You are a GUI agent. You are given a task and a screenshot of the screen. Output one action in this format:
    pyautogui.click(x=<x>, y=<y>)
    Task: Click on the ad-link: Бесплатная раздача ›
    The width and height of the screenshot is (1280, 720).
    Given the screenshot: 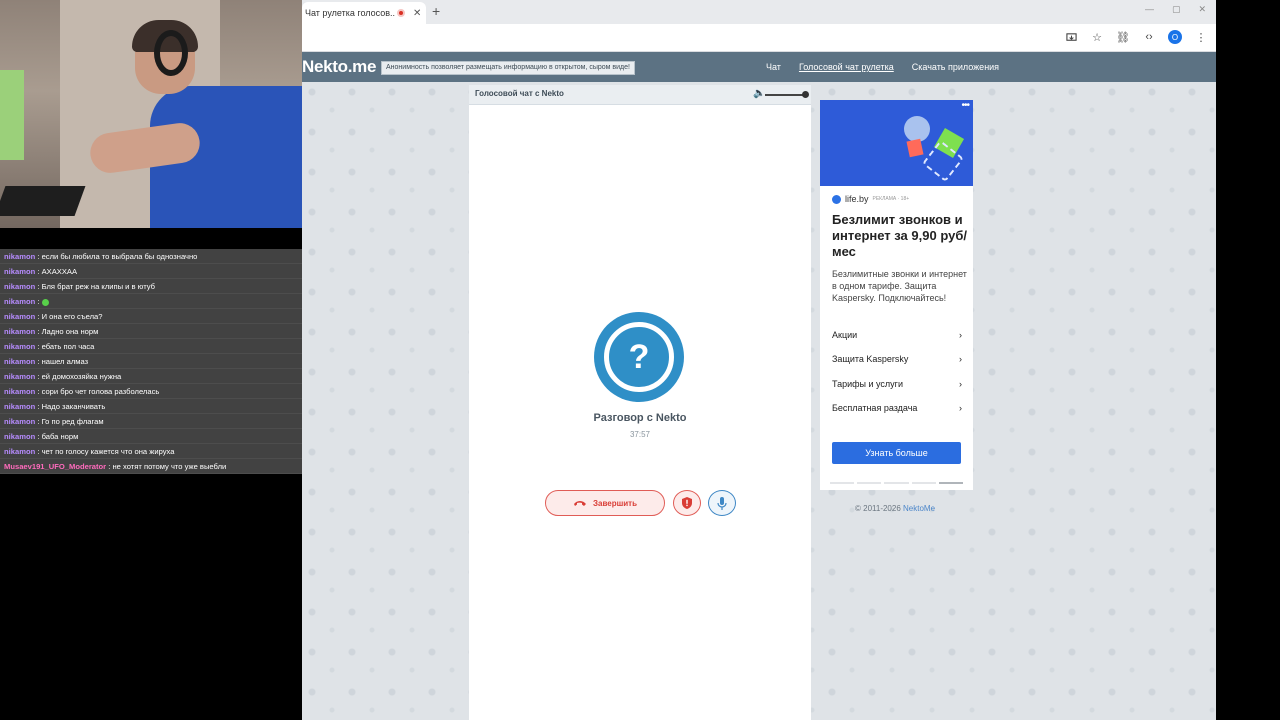 What is the action you would take?
    pyautogui.click(x=897, y=408)
    